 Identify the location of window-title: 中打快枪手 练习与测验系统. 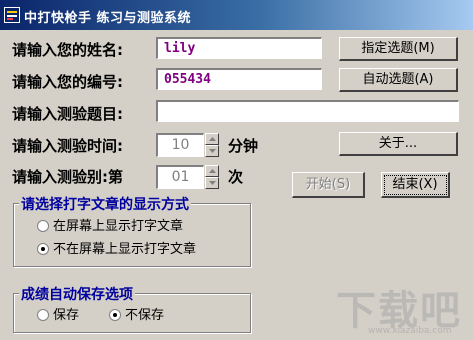
(108, 18).